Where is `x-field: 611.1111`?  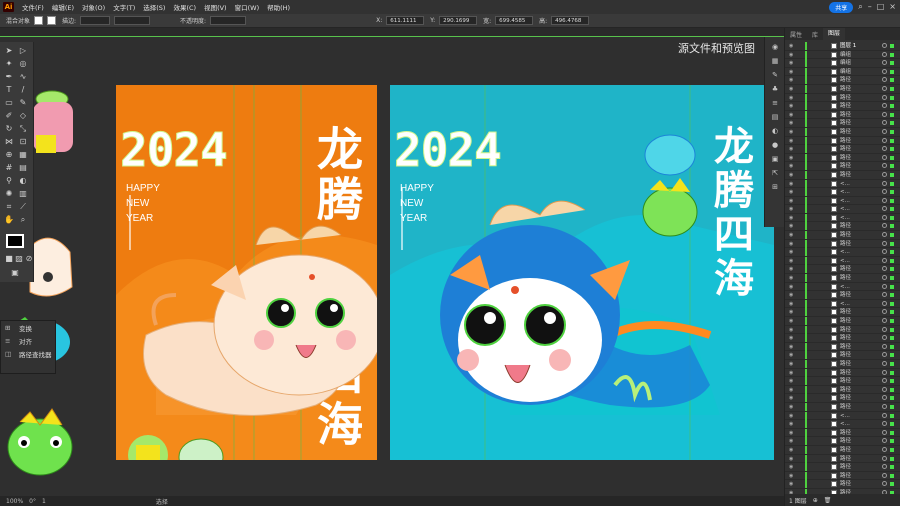
x-field: 611.1111 is located at coordinates (405, 20).